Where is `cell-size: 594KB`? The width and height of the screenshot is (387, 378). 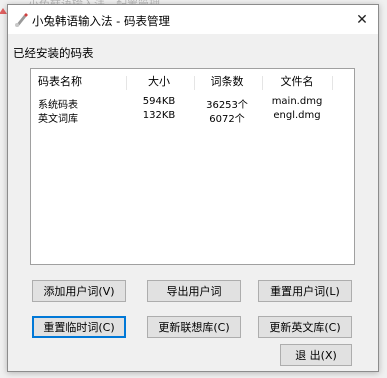
cell-size: 594KB is located at coordinates (159, 101).